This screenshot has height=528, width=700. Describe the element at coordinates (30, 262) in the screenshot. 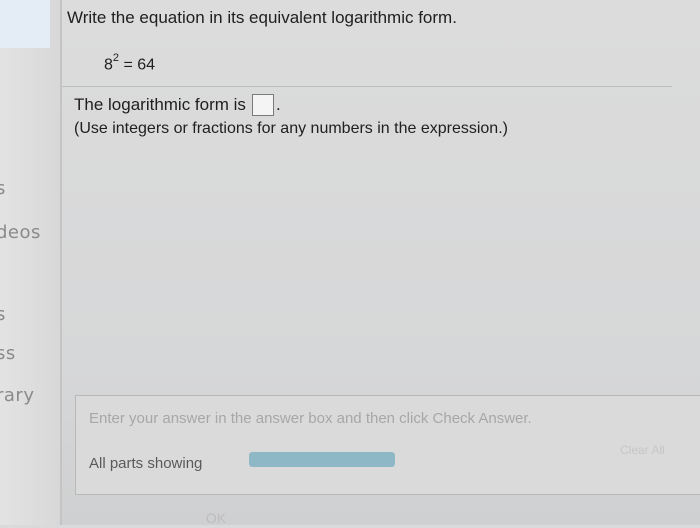

I see `sidebar: s deos s ss rary` at that location.